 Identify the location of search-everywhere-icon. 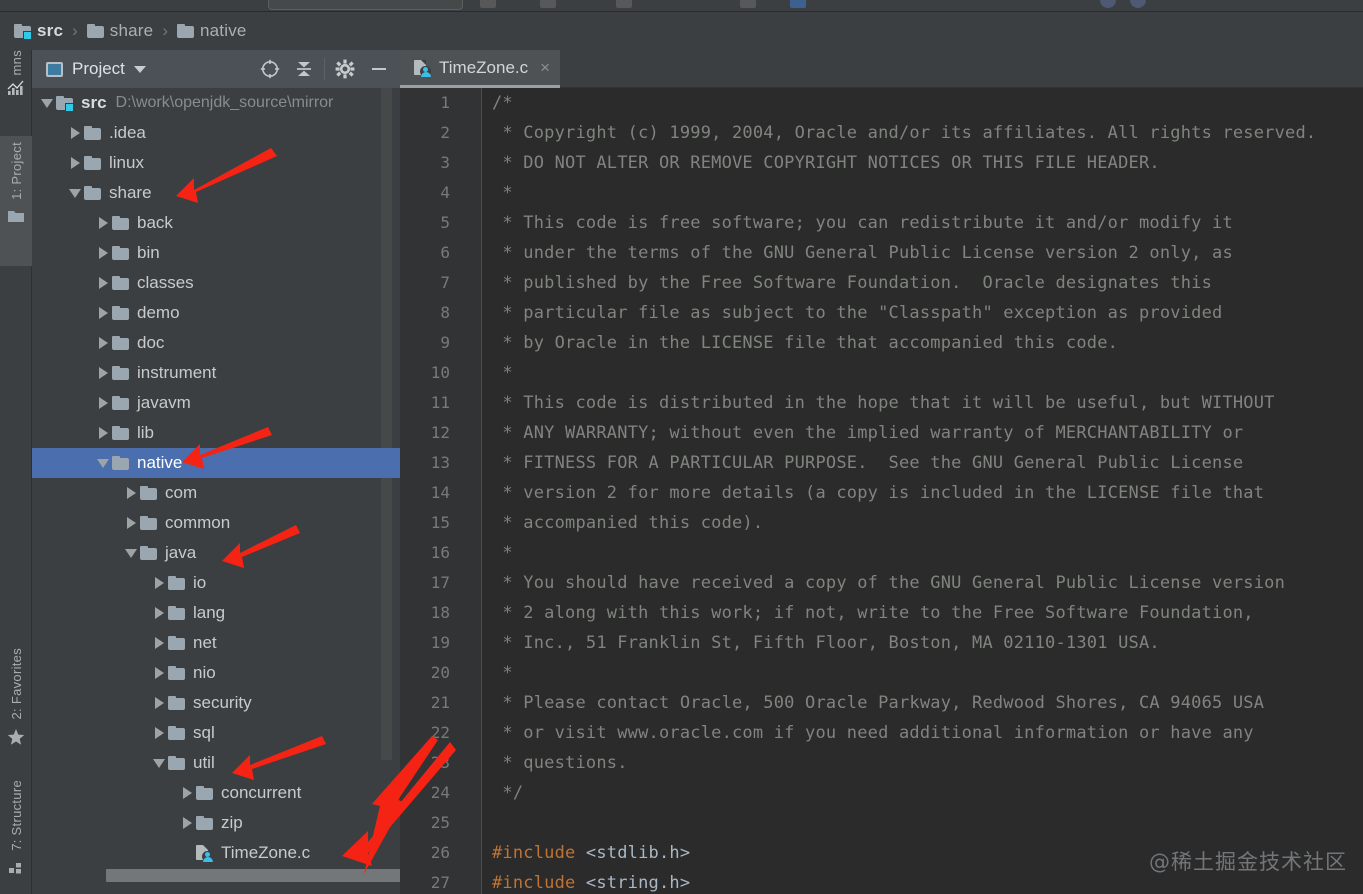
(748, 4).